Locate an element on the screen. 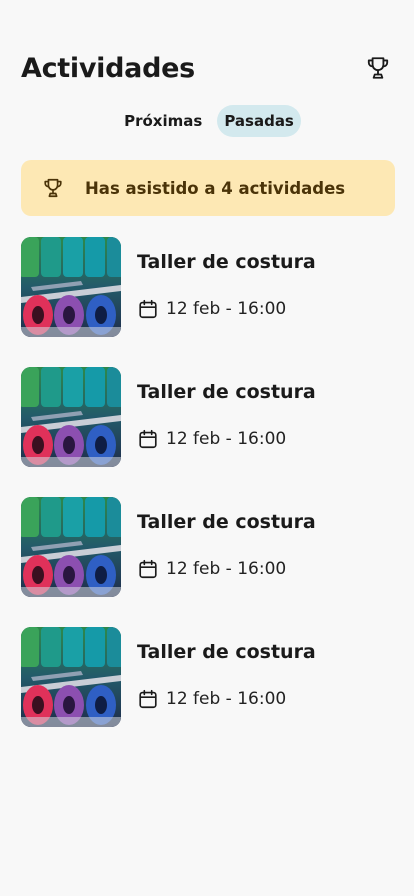 This screenshot has height=896, width=414. banner-text: Has asistido a 4 actividades is located at coordinates (215, 188).